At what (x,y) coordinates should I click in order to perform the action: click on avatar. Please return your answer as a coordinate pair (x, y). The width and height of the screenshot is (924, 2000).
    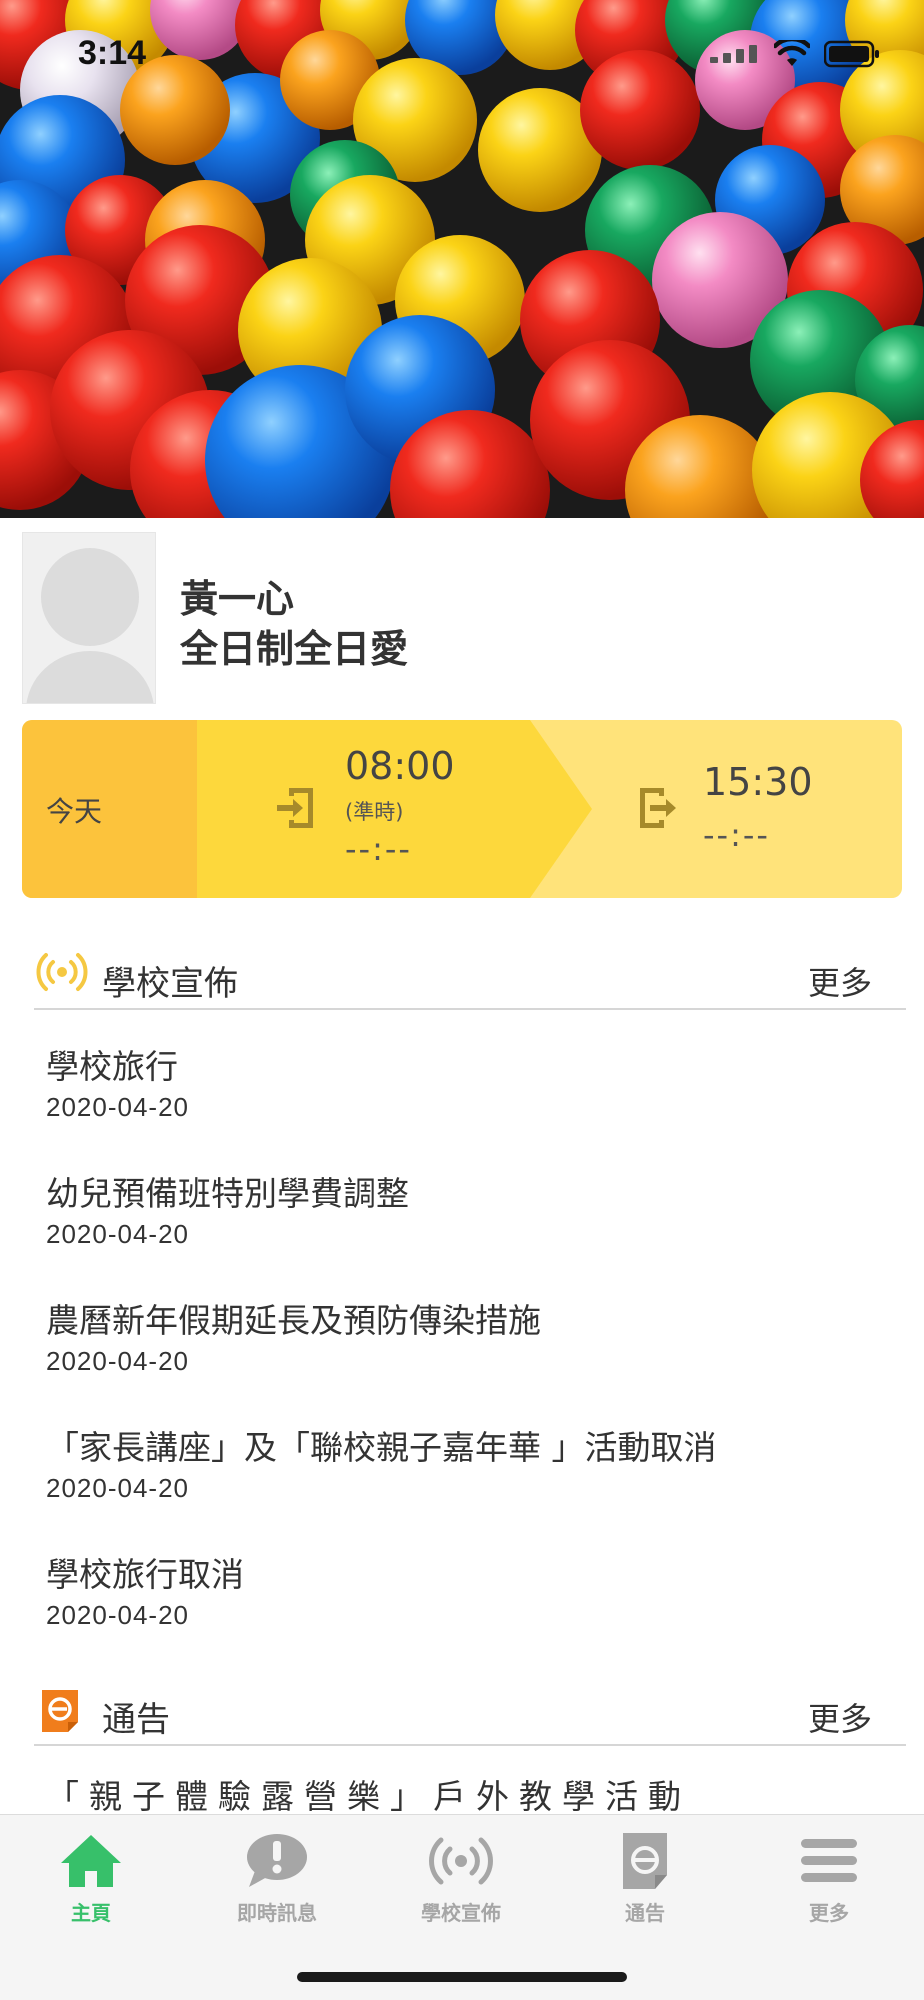
    Looking at the image, I should click on (89, 618).